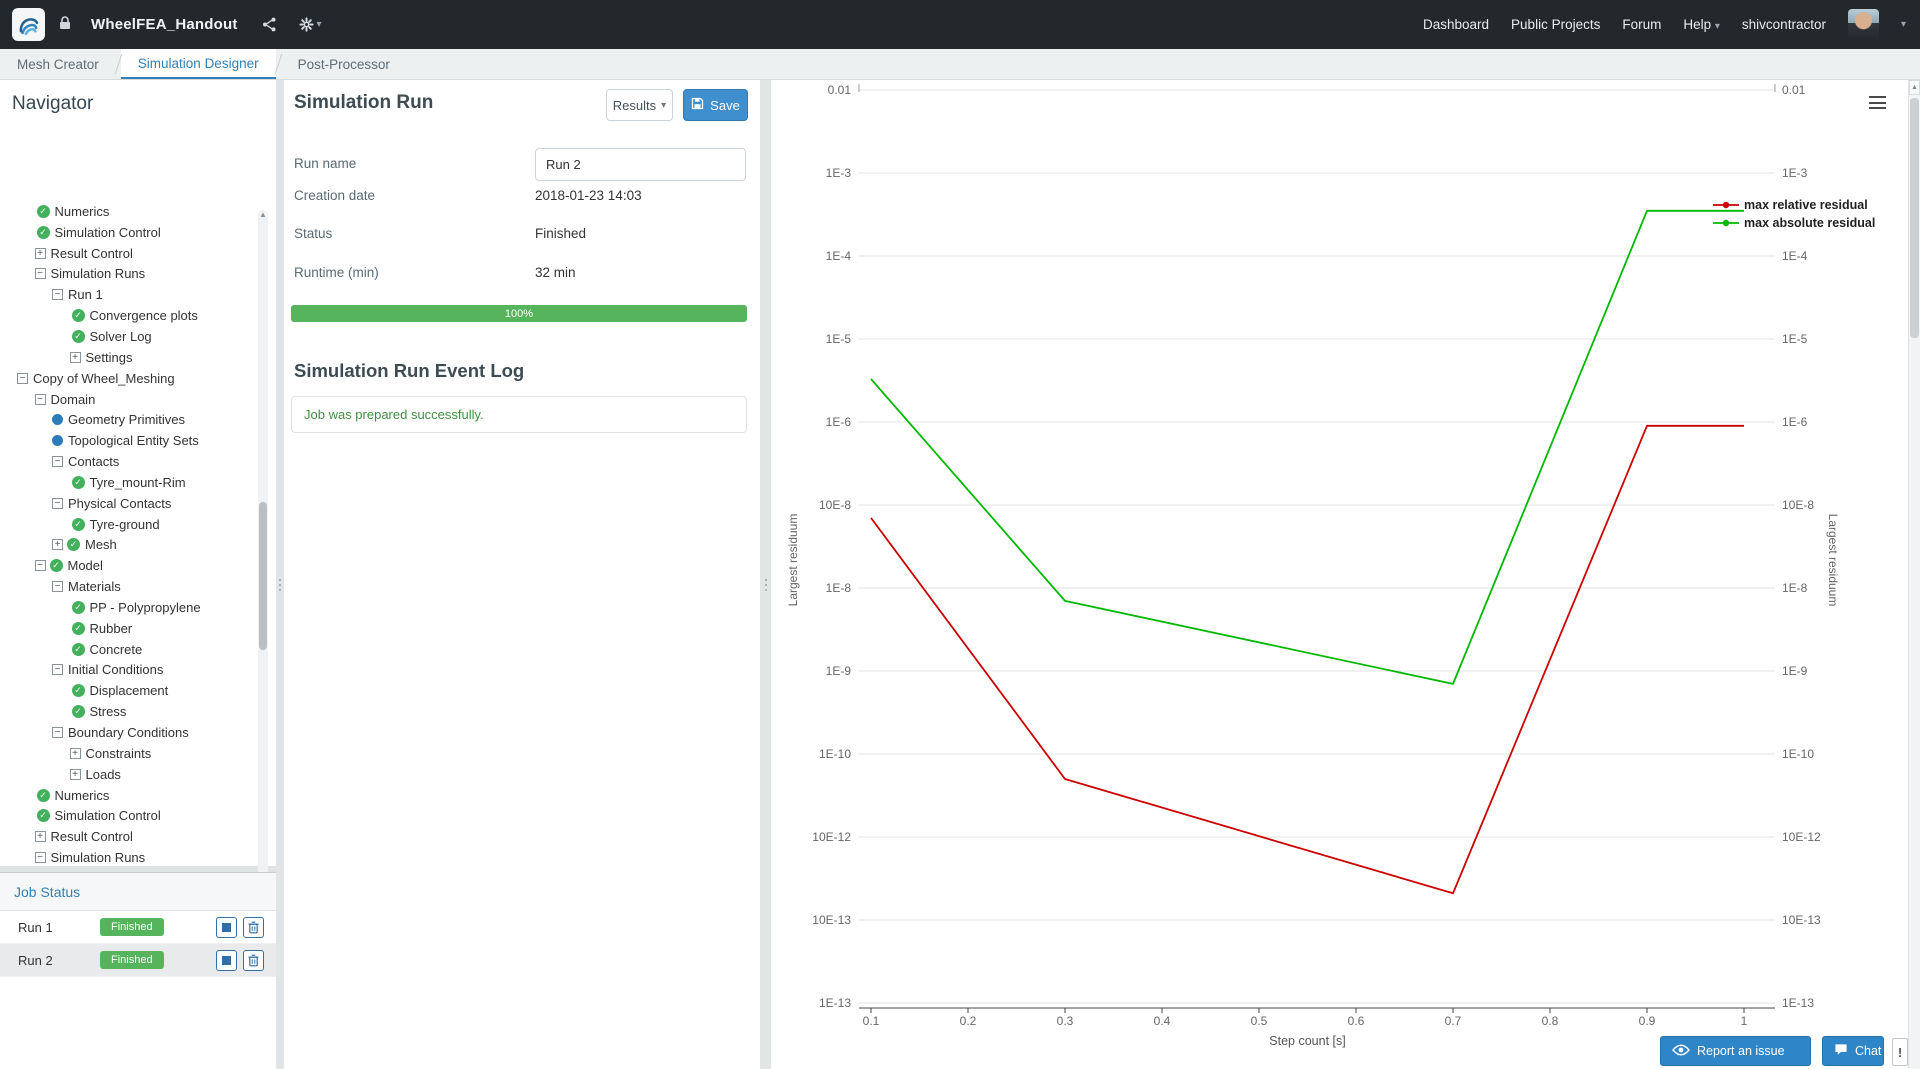 This screenshot has width=1920, height=1069. Describe the element at coordinates (132, 927) in the screenshot. I see `job-status-badge: Finished` at that location.